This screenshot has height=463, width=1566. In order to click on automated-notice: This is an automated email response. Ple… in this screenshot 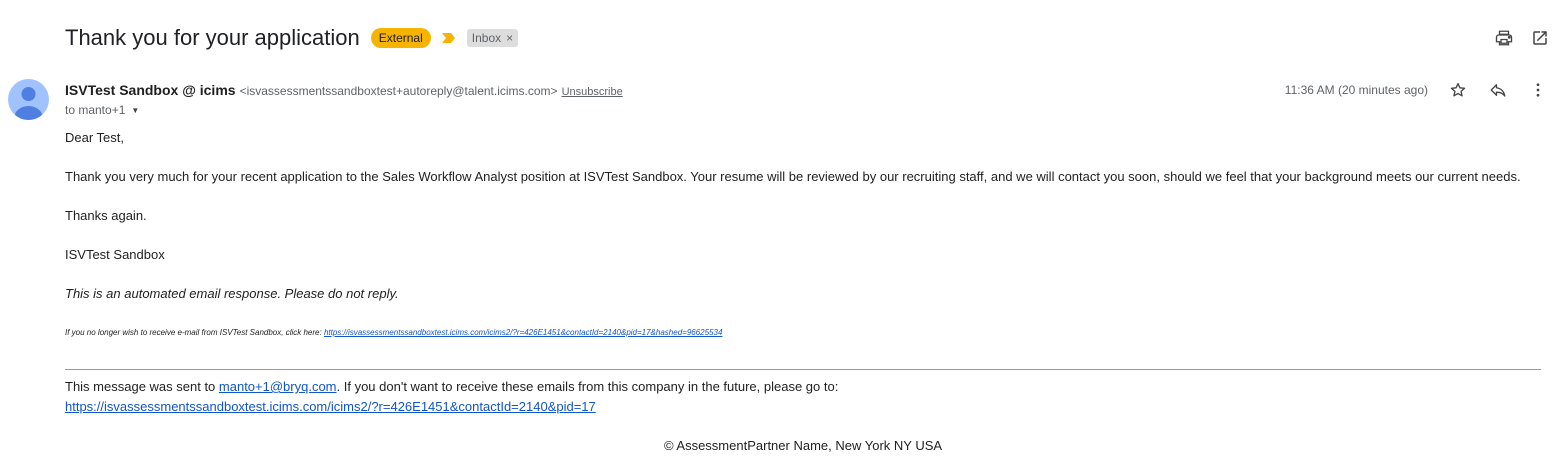, I will do `click(232, 293)`.